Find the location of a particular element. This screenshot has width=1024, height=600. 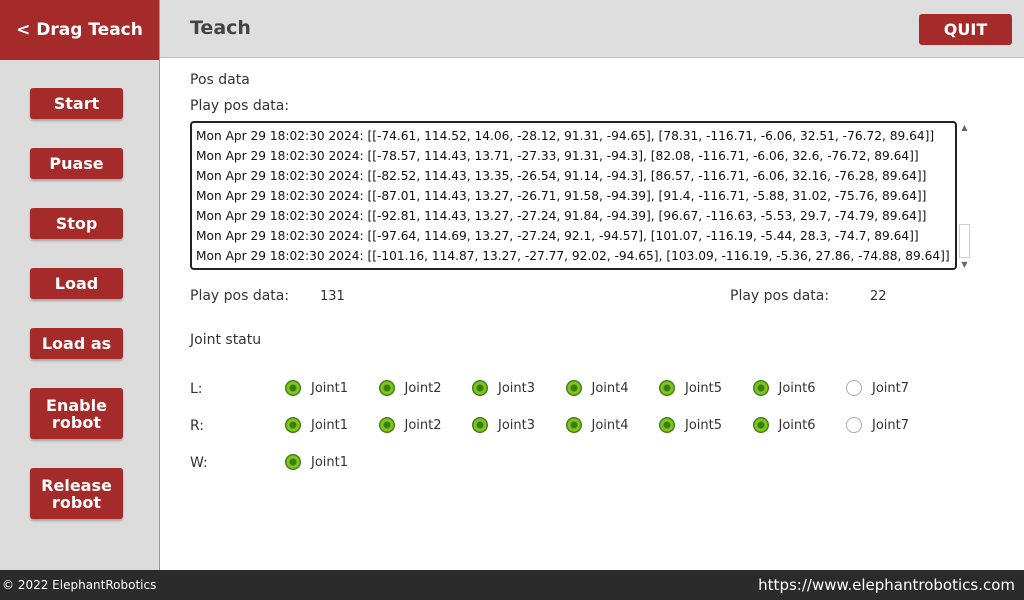

scroll-thumb is located at coordinates (964, 241).